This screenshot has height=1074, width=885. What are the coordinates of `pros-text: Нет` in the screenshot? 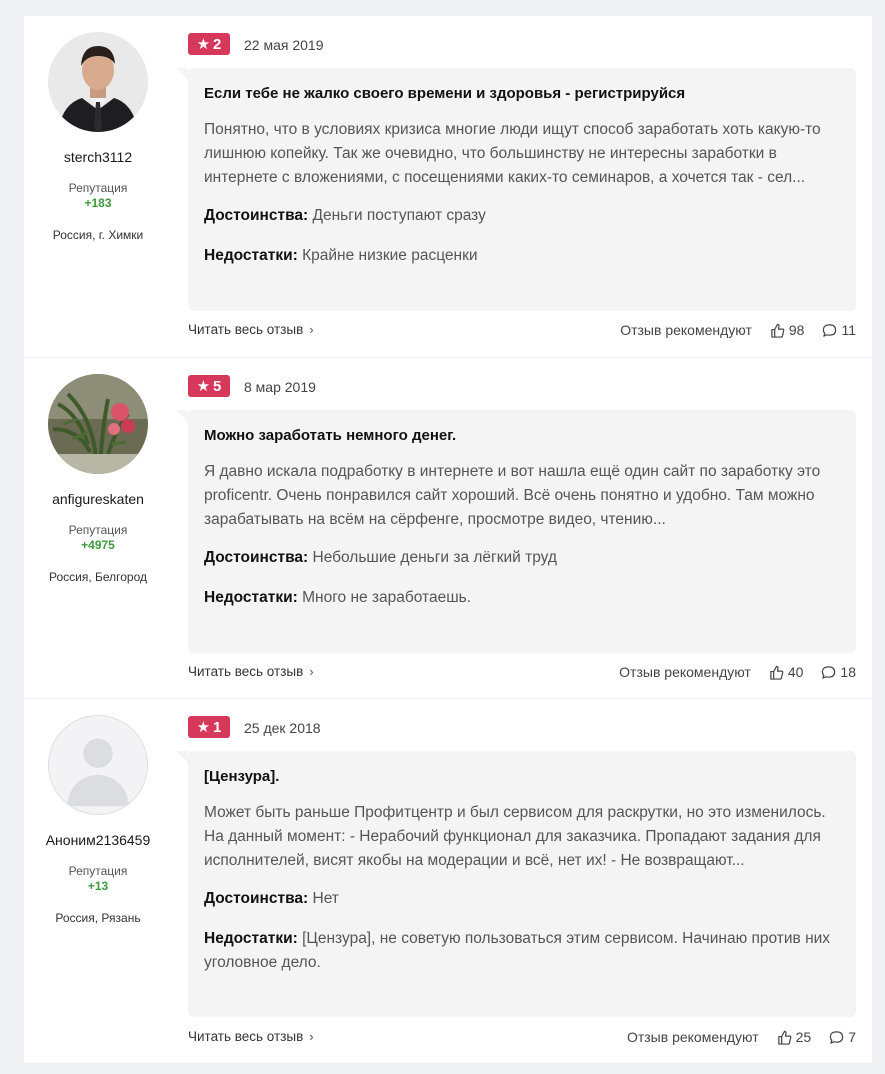 It's located at (325, 898).